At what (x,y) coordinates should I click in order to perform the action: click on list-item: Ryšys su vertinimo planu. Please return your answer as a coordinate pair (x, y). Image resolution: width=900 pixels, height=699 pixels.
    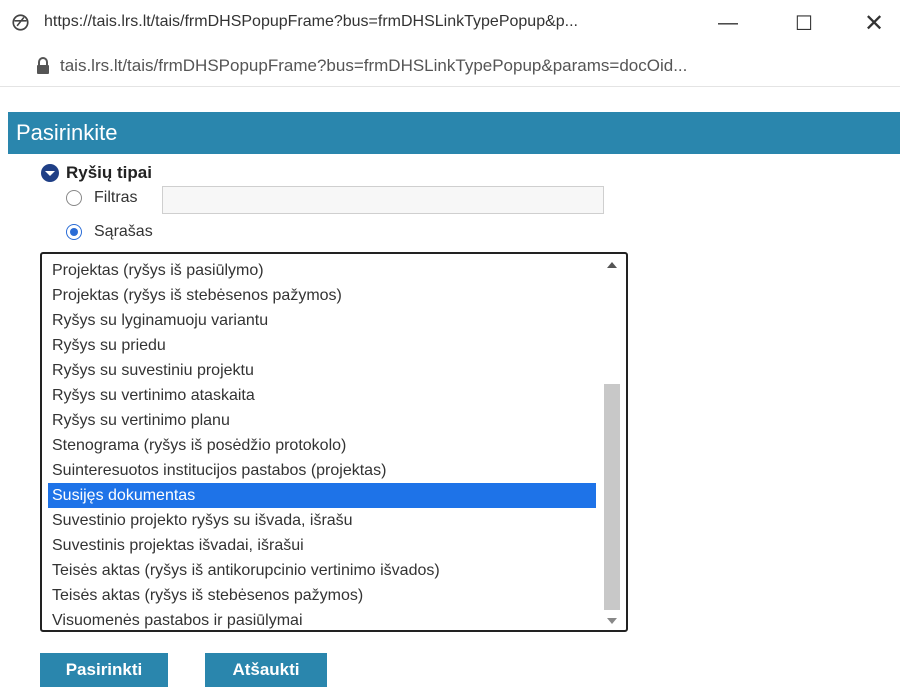
    Looking at the image, I should click on (322, 420).